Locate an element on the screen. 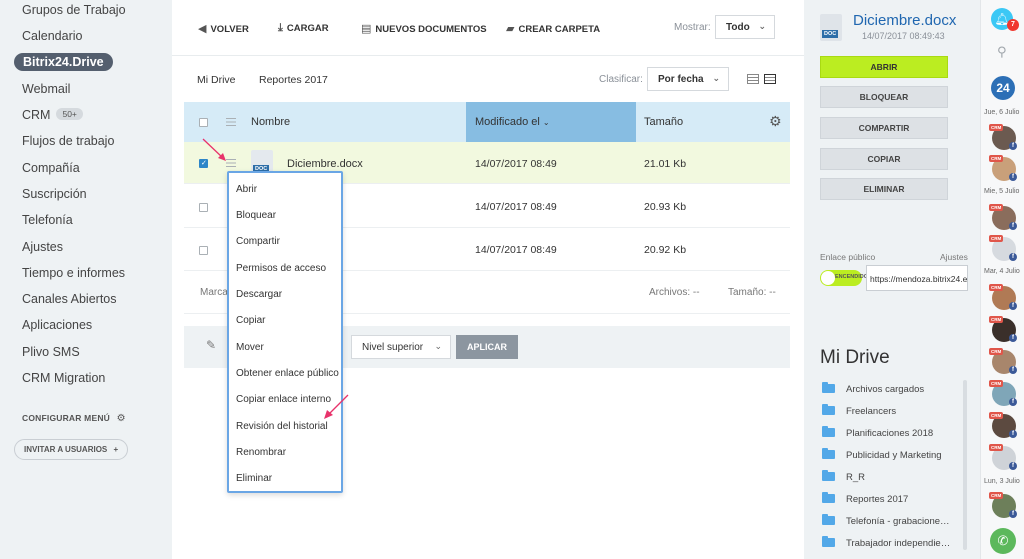  menu-item-share: Compartir is located at coordinates (258, 241).